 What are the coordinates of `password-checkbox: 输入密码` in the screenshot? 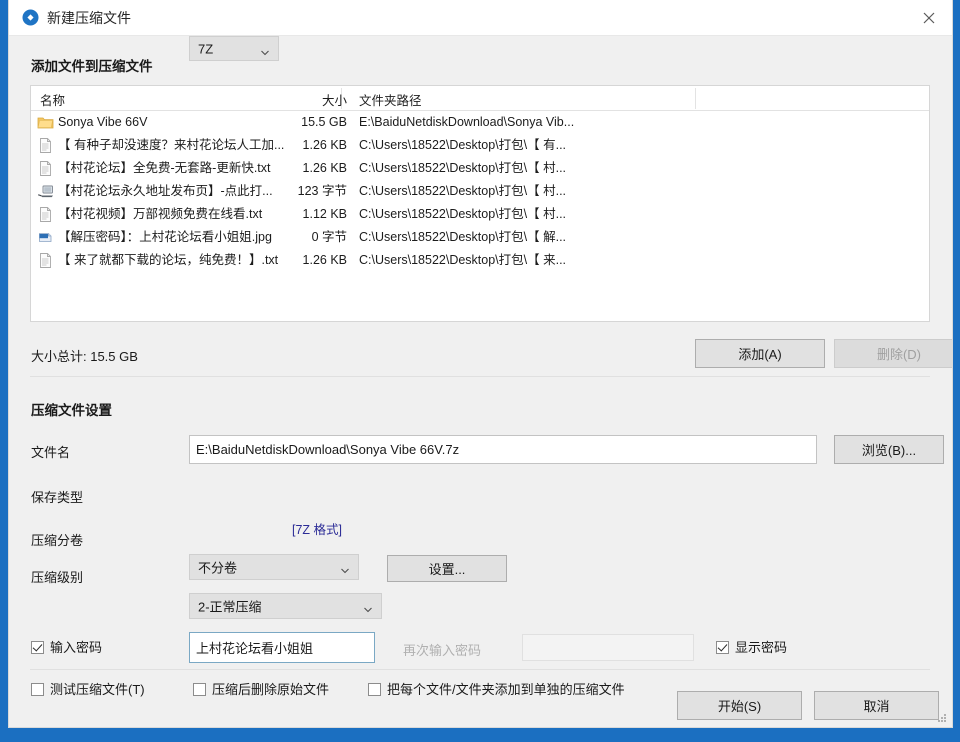 It's located at (66, 647).